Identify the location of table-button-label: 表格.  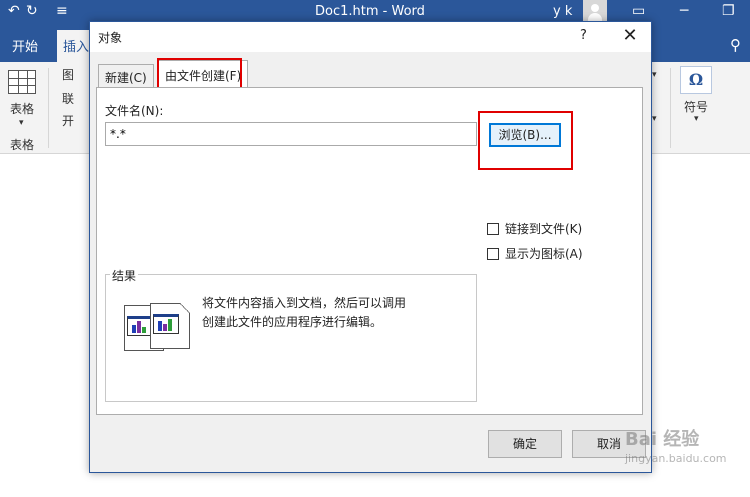
(22, 108).